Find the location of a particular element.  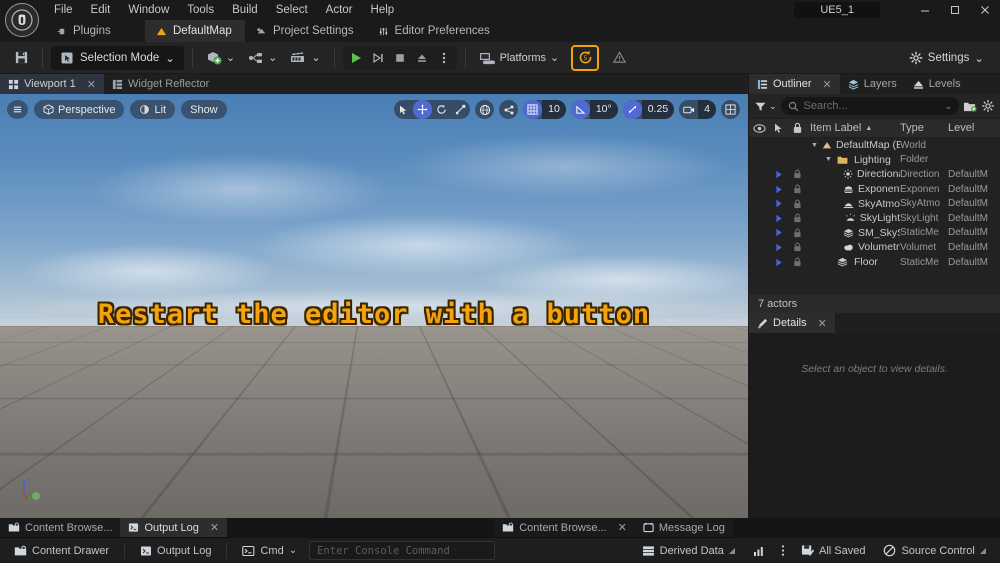

tab-details: Details ✕ is located at coordinates (792, 323).